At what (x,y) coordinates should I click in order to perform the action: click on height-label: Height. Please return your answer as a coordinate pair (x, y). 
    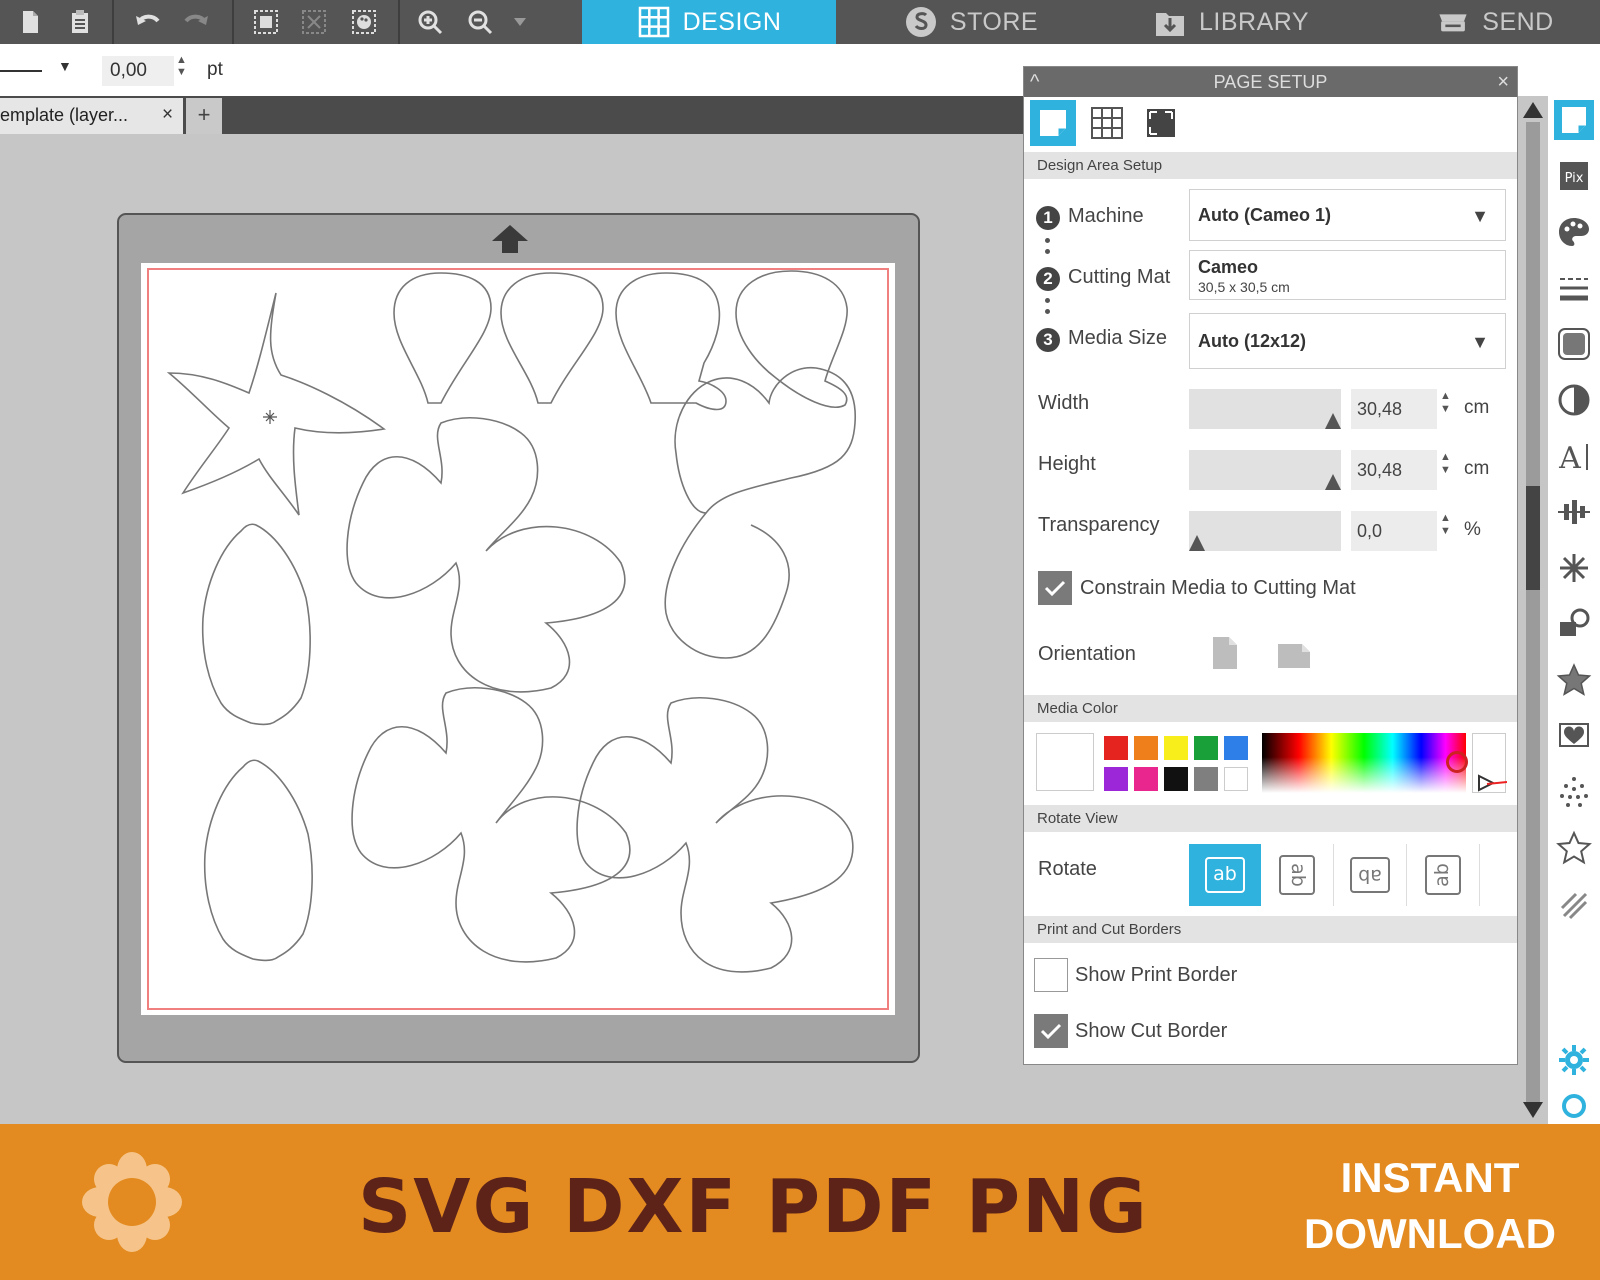
    Looking at the image, I should click on (1067, 464).